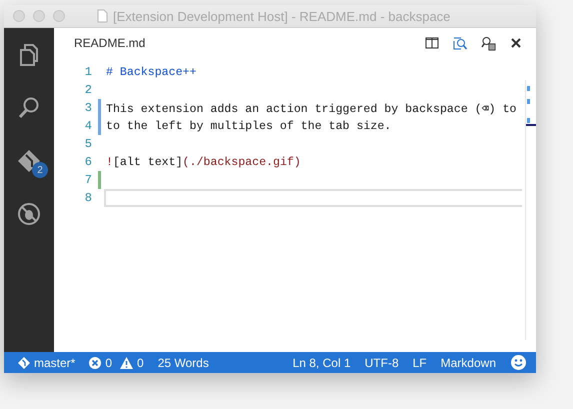  What do you see at coordinates (516, 43) in the screenshot?
I see `close-icon` at bounding box center [516, 43].